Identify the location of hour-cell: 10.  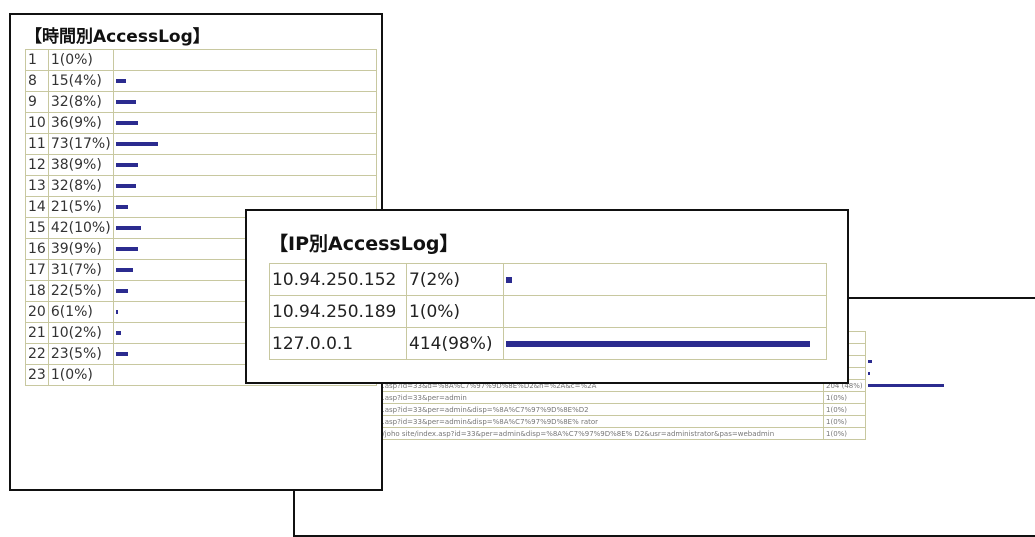
(37, 123).